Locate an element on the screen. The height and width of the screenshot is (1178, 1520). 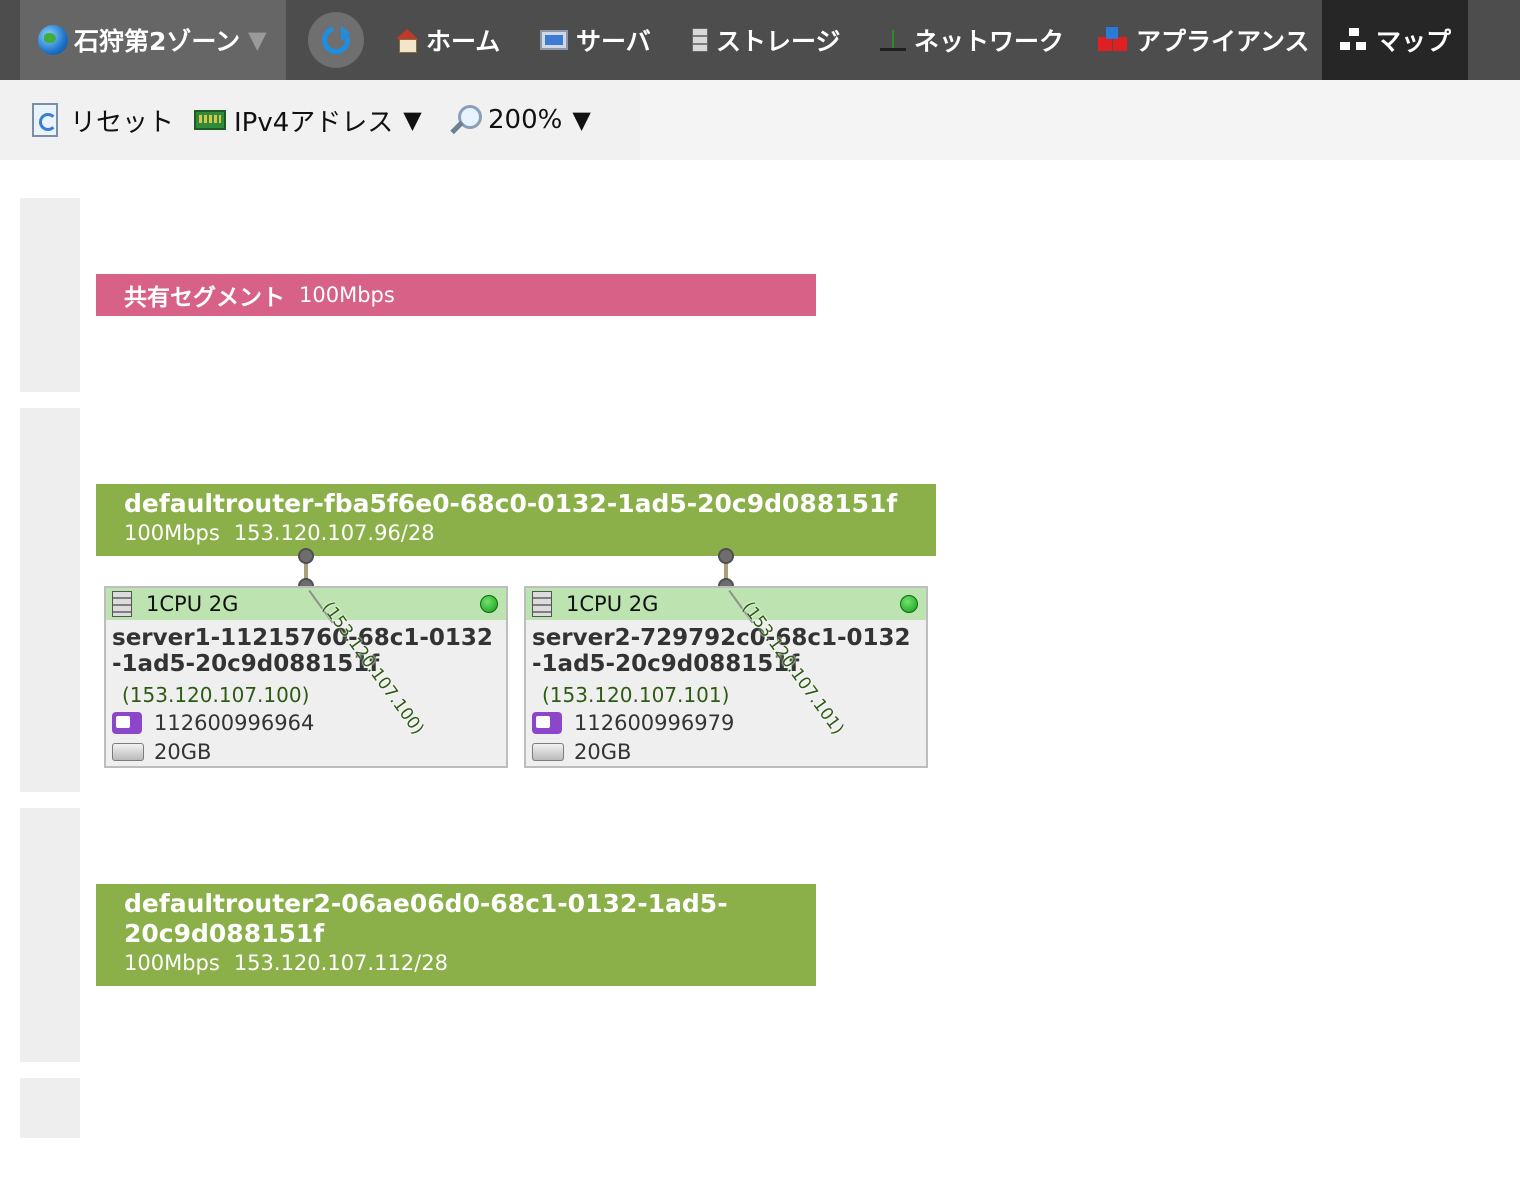
nav-server: サーバ is located at coordinates (595, 40).